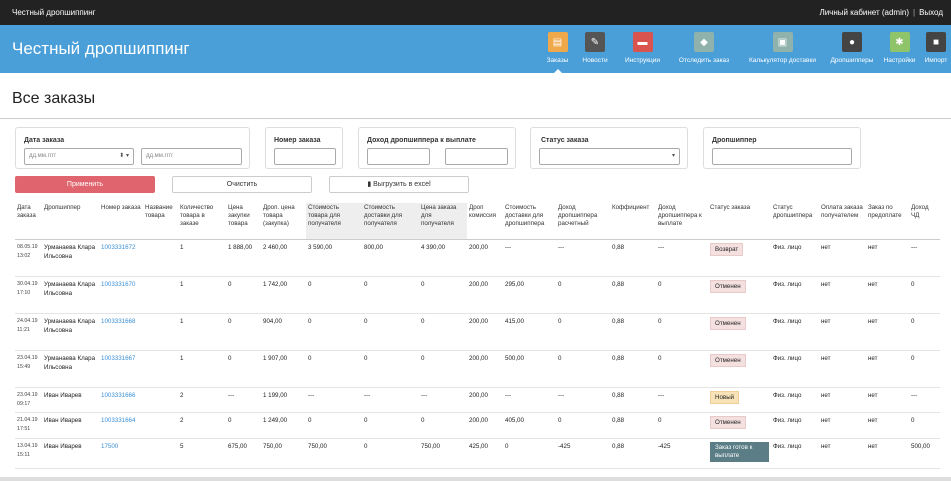  I want to click on cell-coef: 0,88, so click(633, 258).